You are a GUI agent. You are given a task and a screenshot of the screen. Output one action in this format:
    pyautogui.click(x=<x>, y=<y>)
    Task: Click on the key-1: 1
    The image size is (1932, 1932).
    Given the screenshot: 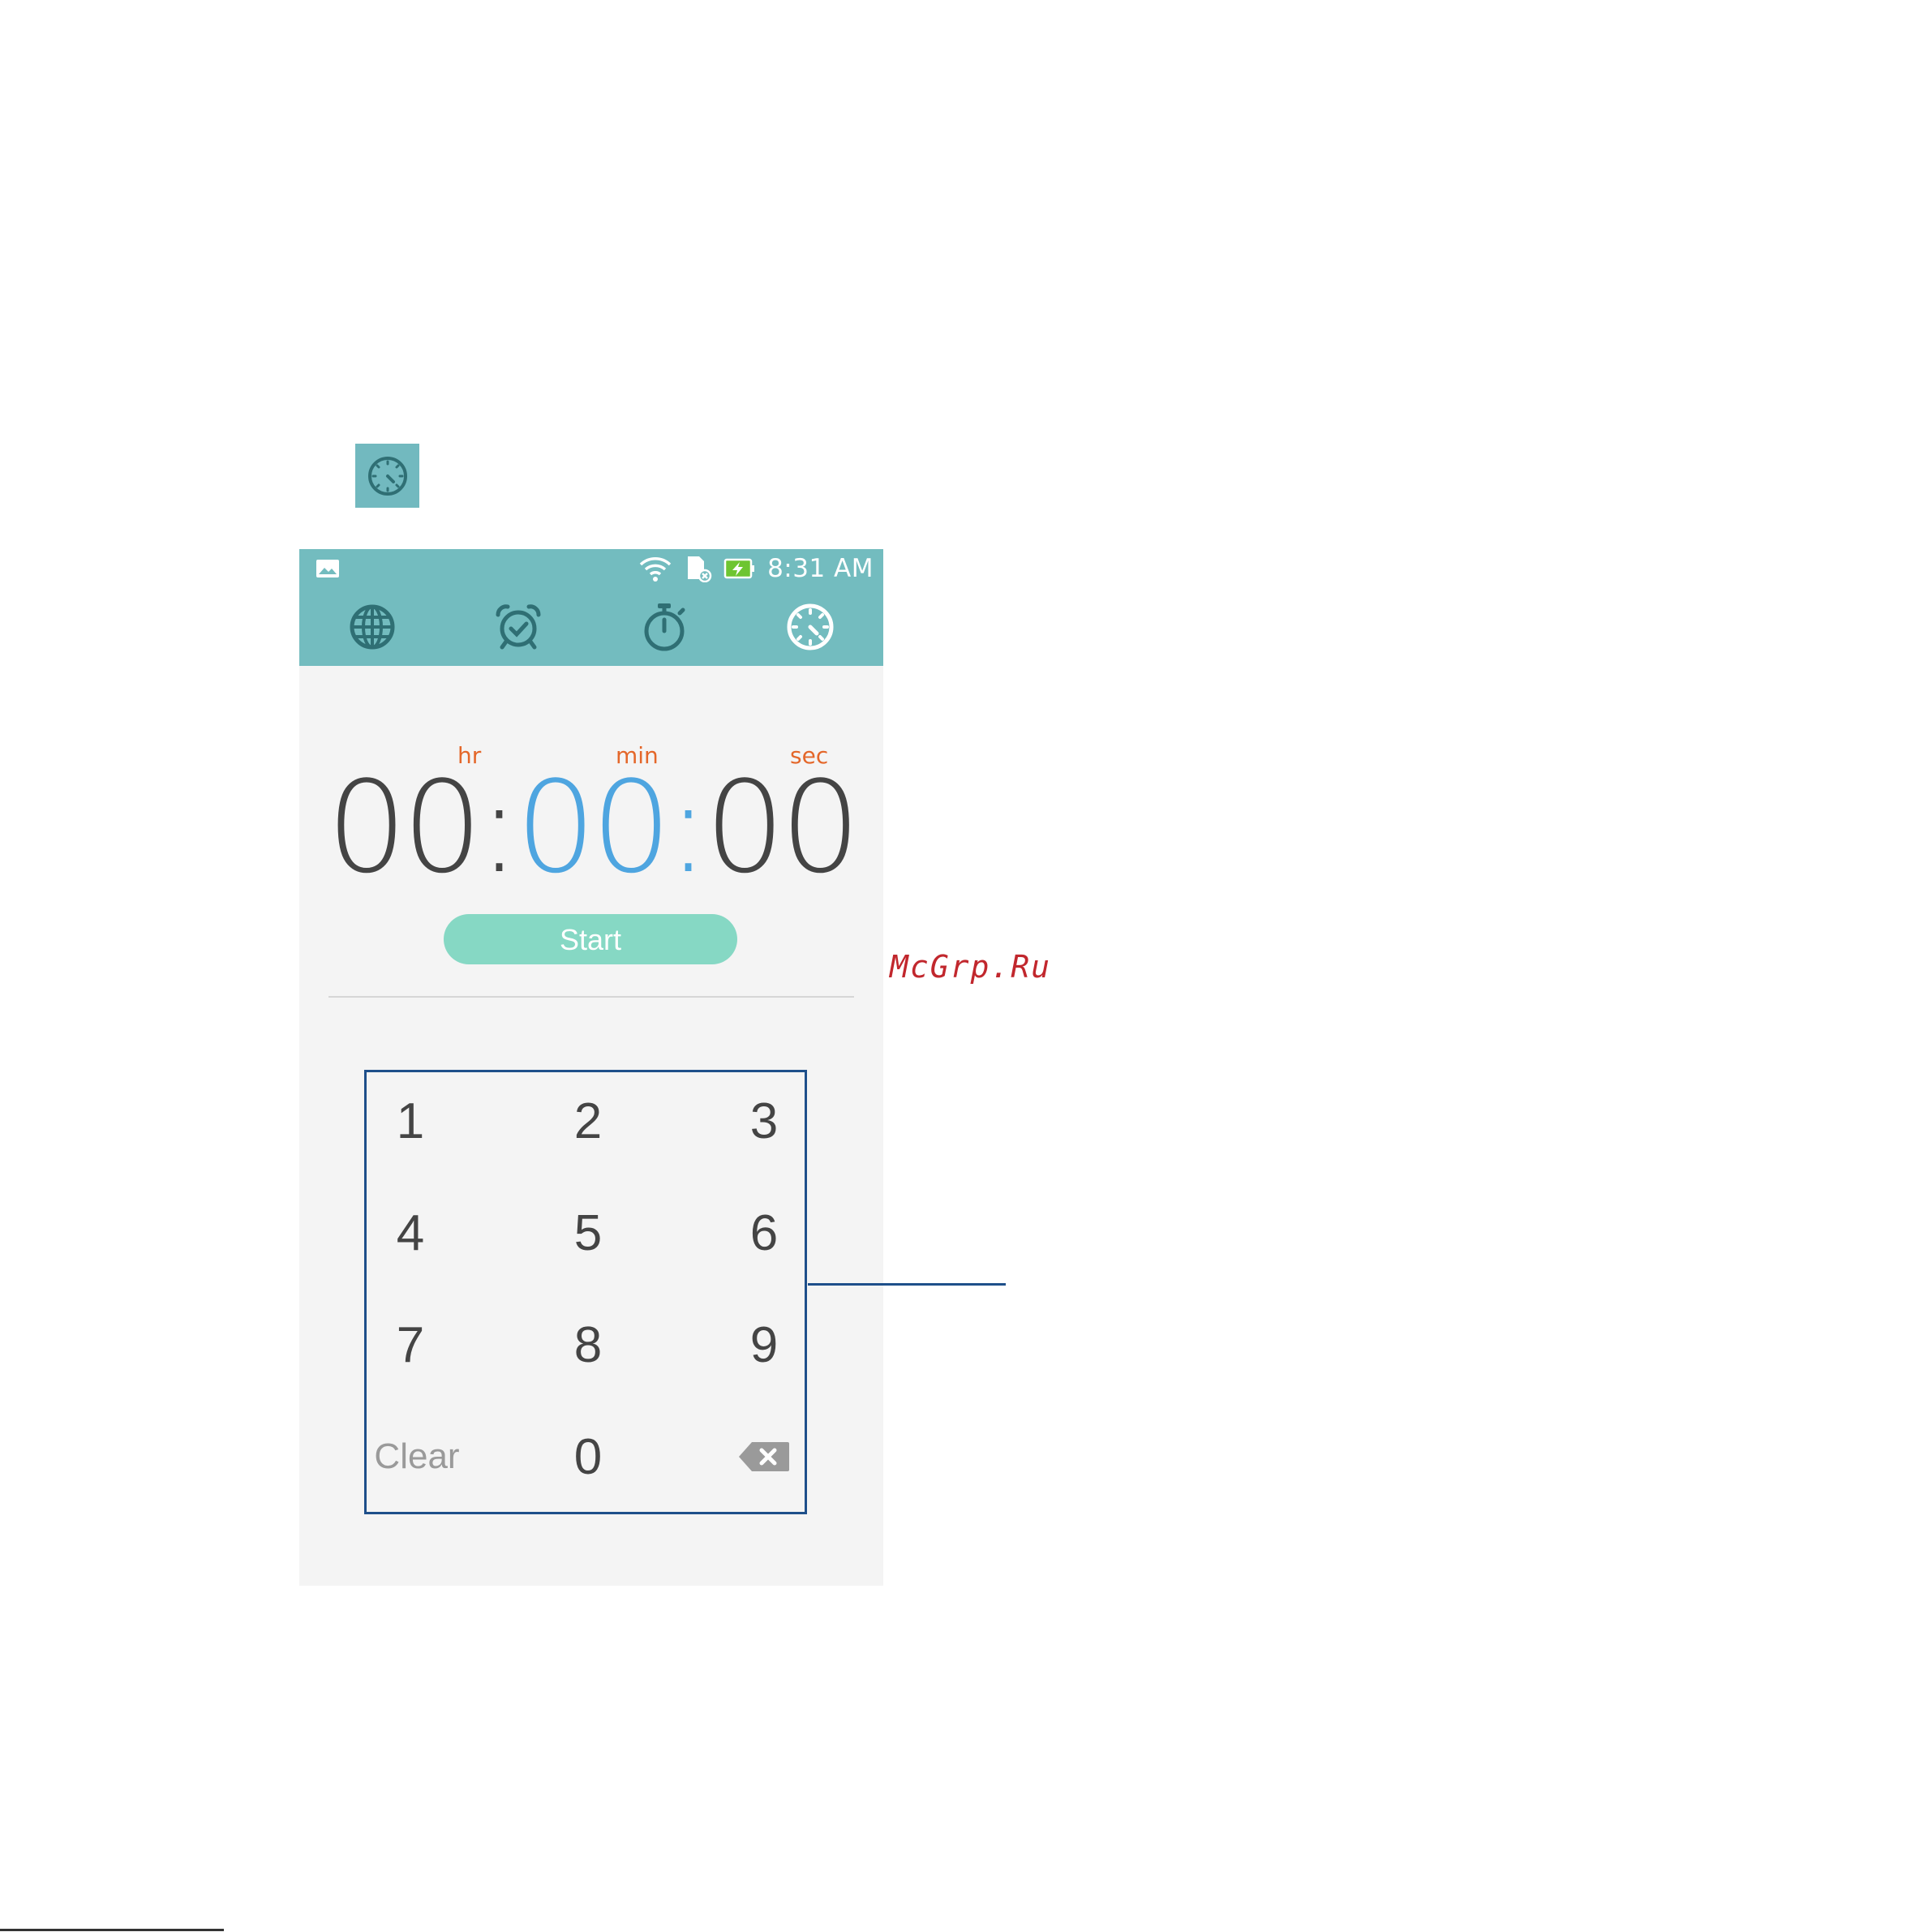 What is the action you would take?
    pyautogui.click(x=410, y=1121)
    